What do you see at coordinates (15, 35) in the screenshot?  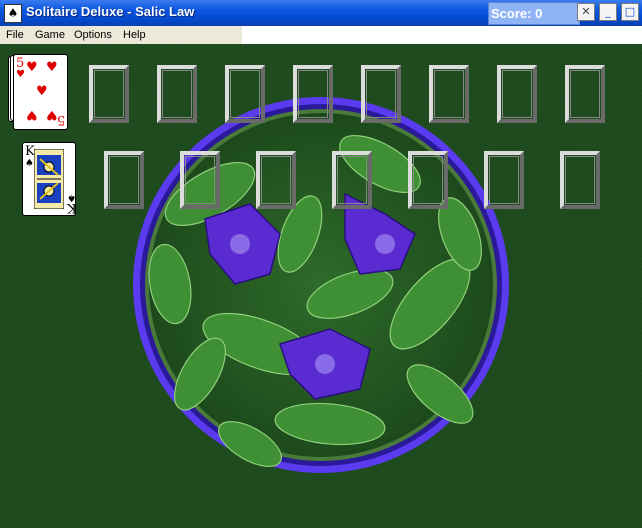 I see `menu-file: File` at bounding box center [15, 35].